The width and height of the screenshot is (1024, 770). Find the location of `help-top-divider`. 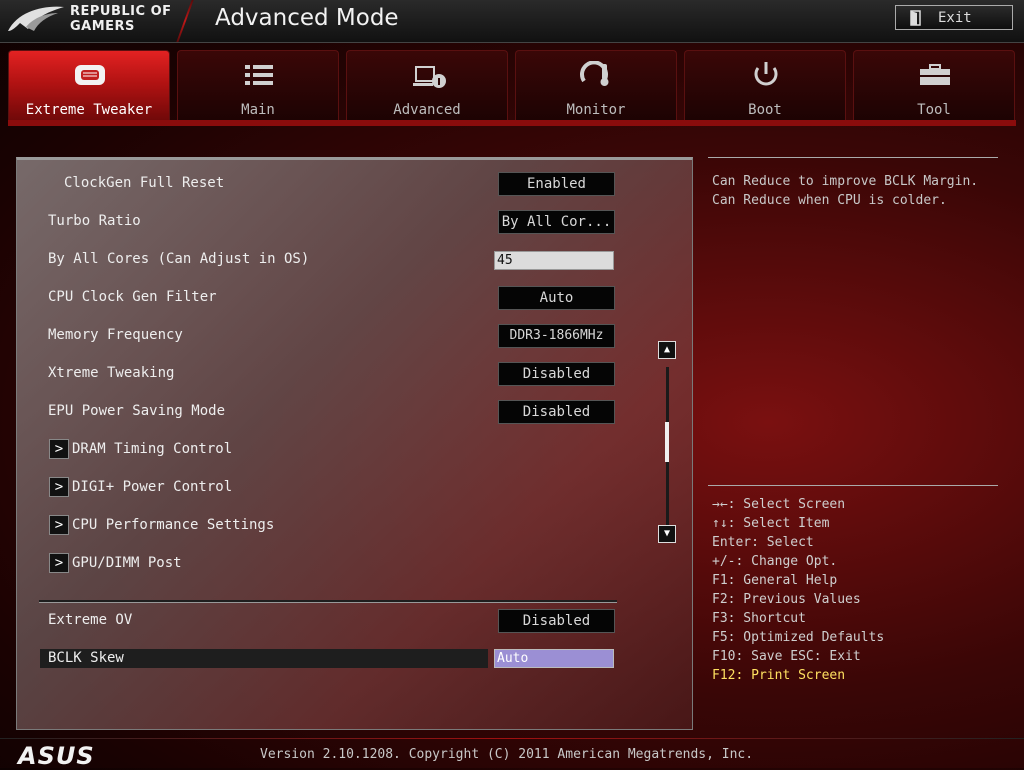

help-top-divider is located at coordinates (853, 157).